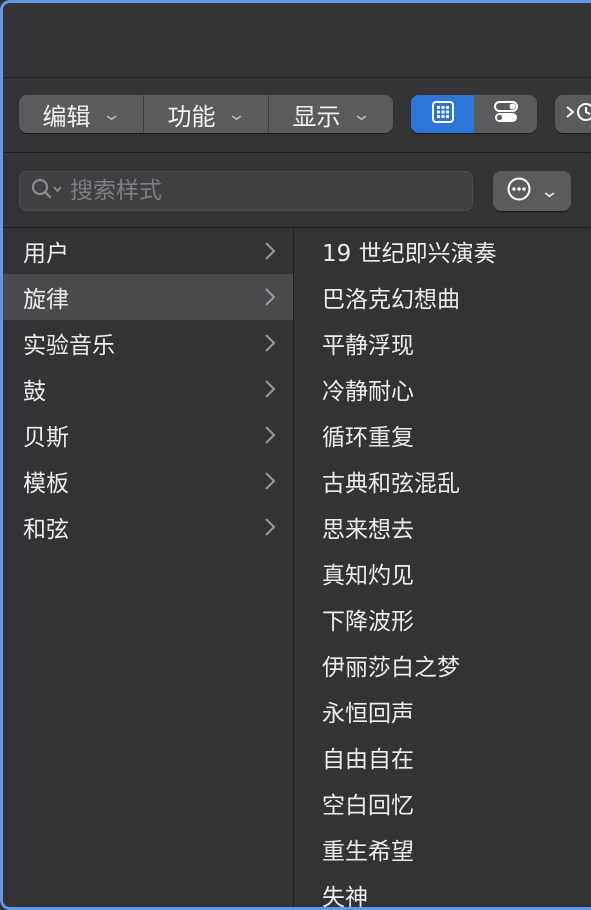 Image resolution: width=591 pixels, height=910 pixels. Describe the element at coordinates (46, 484) in the screenshot. I see `category-label: 模板` at that location.